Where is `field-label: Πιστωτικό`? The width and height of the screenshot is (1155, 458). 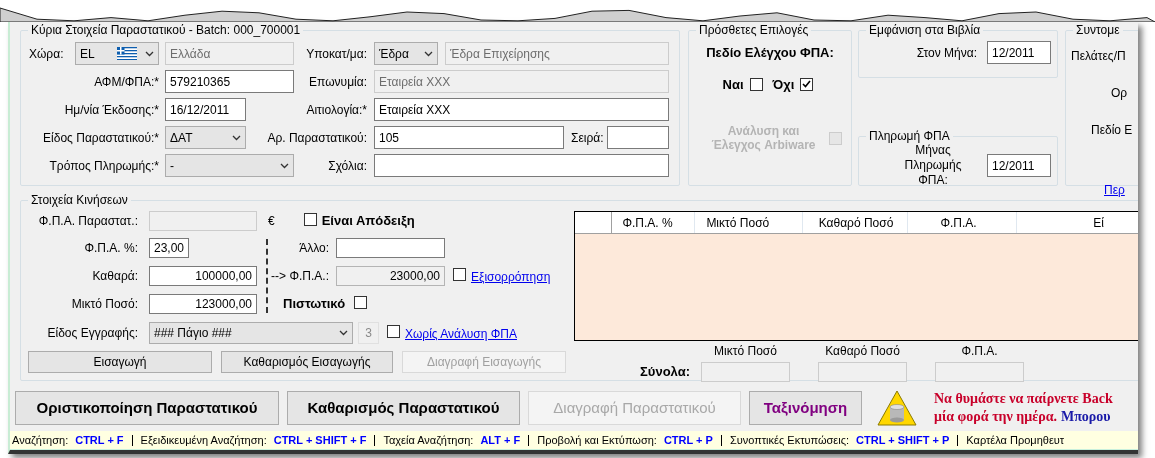
field-label: Πιστωτικό is located at coordinates (314, 304).